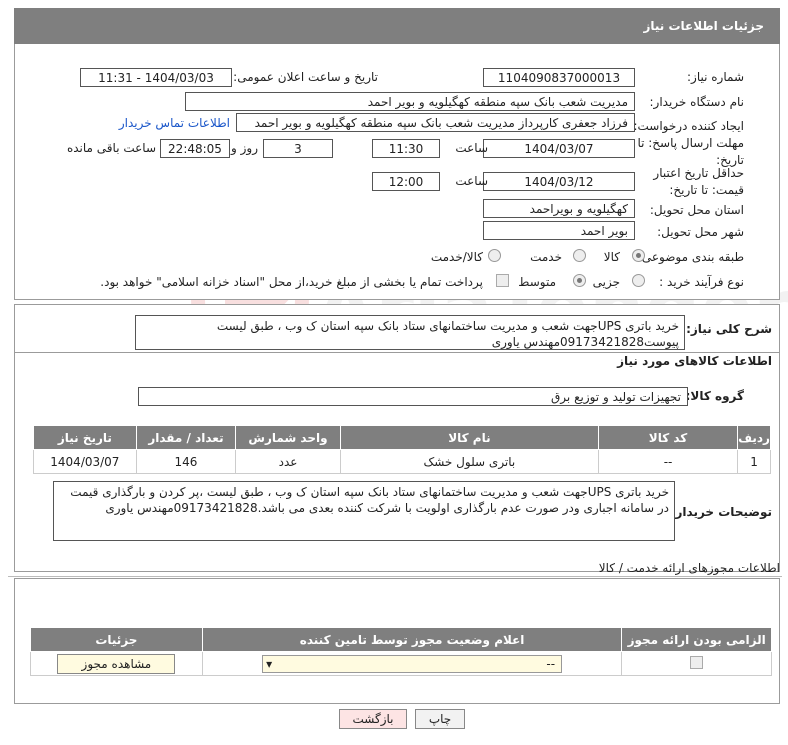 This screenshot has height=745, width=788. What do you see at coordinates (412, 639) in the screenshot?
I see `col-permit-status: اعلام وضعیت مجوز توسط تامین کننده` at bounding box center [412, 639].